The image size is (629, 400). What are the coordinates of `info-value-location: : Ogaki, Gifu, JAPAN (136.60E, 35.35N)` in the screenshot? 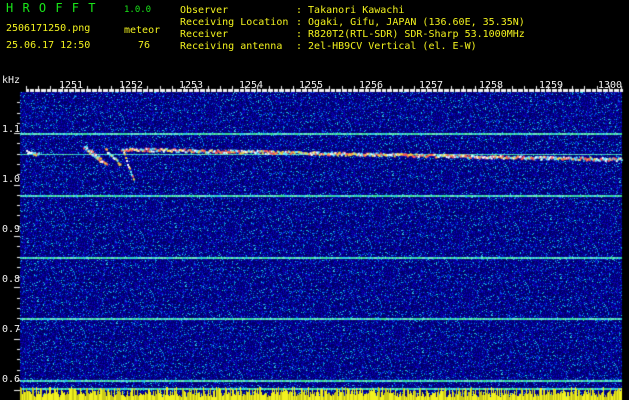 It's located at (410, 22).